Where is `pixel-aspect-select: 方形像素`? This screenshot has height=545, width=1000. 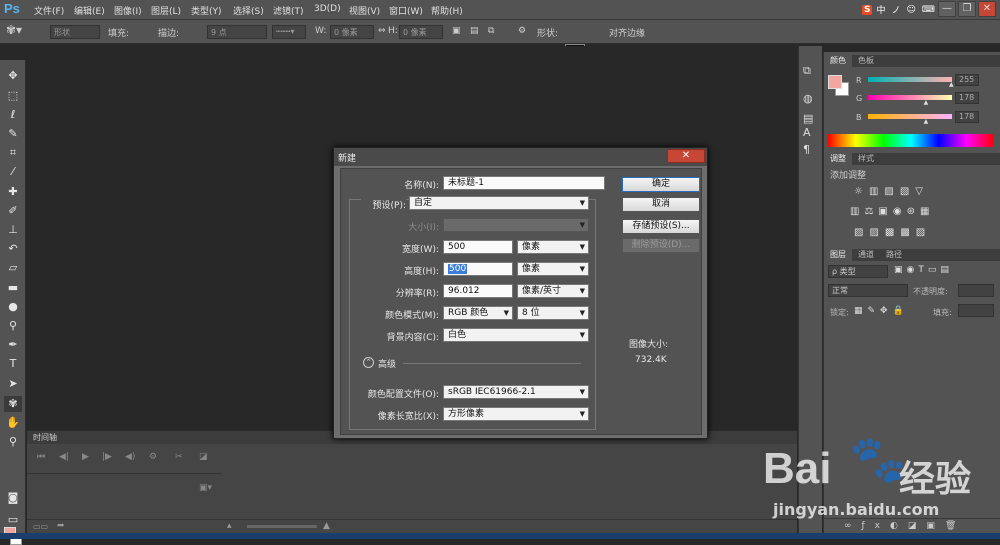
pixel-aspect-select: 方形像素 is located at coordinates (516, 414).